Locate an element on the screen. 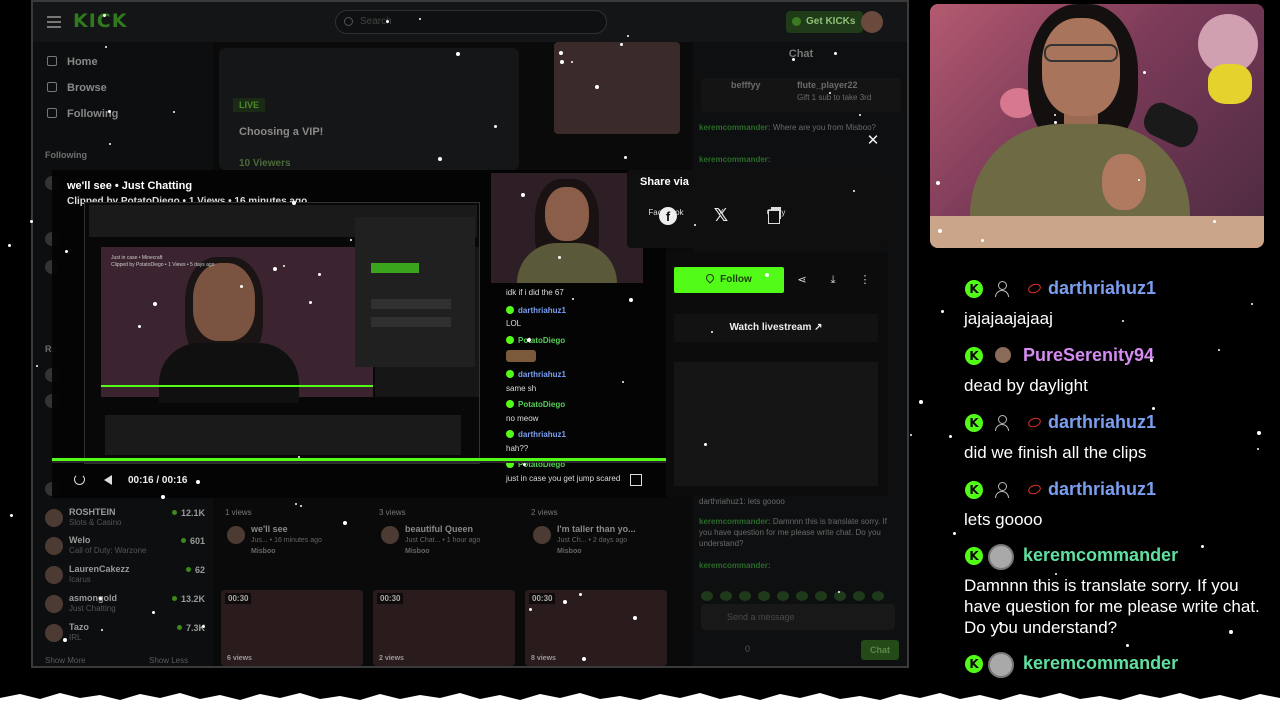 Image resolution: width=1280 pixels, height=720 pixels. channel-name: LaurenCakezz is located at coordinates (99, 569).